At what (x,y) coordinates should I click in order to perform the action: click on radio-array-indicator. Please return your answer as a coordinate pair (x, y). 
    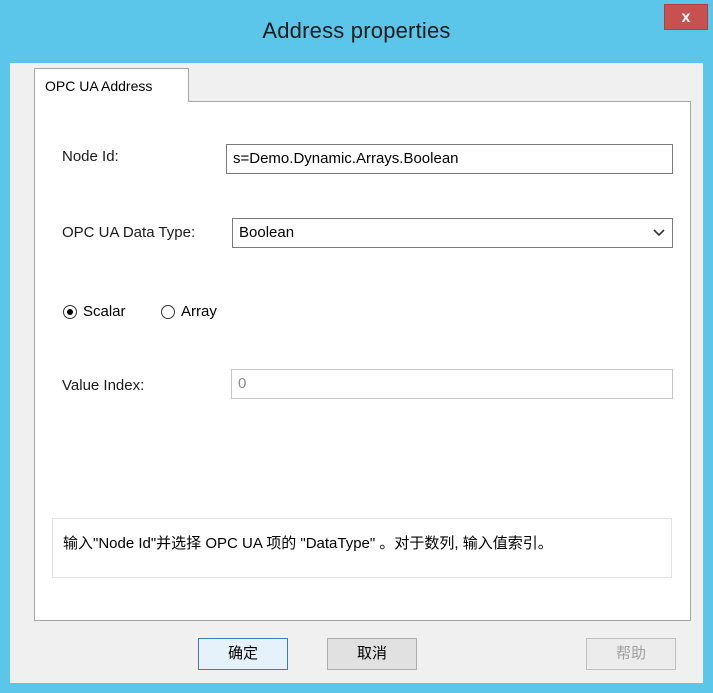
    Looking at the image, I should click on (168, 311).